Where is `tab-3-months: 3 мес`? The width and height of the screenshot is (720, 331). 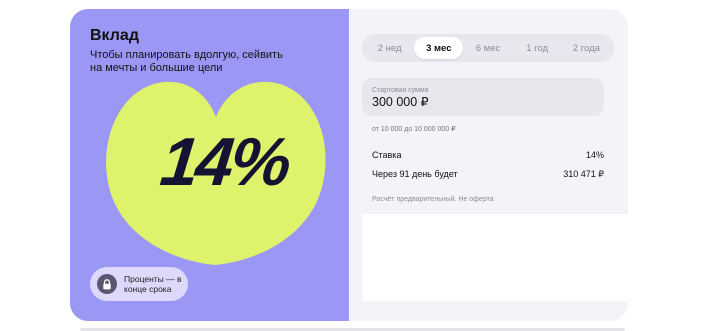
tab-3-months: 3 мес is located at coordinates (439, 48).